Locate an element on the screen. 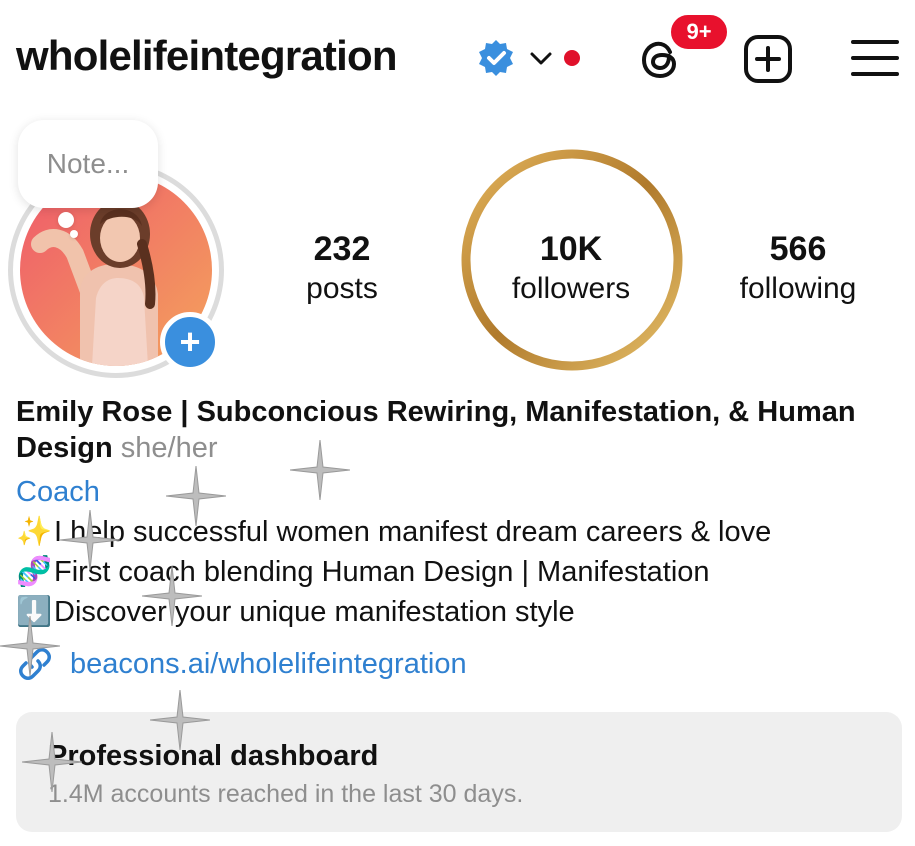 Image resolution: width=915 pixels, height=846 pixels. profile-header: wholelifeintegration 9+ is located at coordinates (457, 60).